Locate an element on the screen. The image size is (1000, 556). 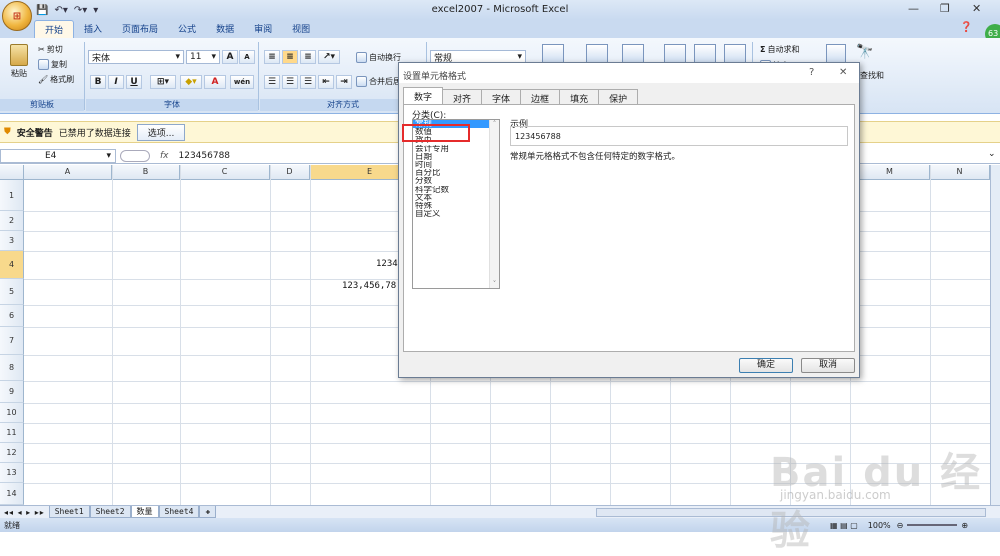
row-header: 9 is located at coordinates (12, 392).